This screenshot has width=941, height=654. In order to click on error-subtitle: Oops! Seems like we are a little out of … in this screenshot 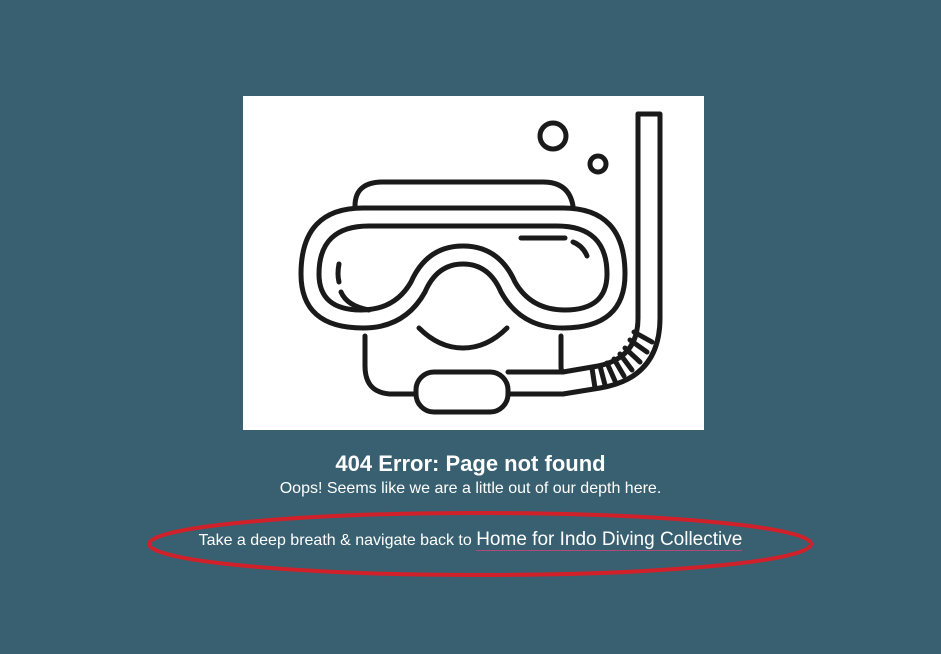, I will do `click(470, 488)`.